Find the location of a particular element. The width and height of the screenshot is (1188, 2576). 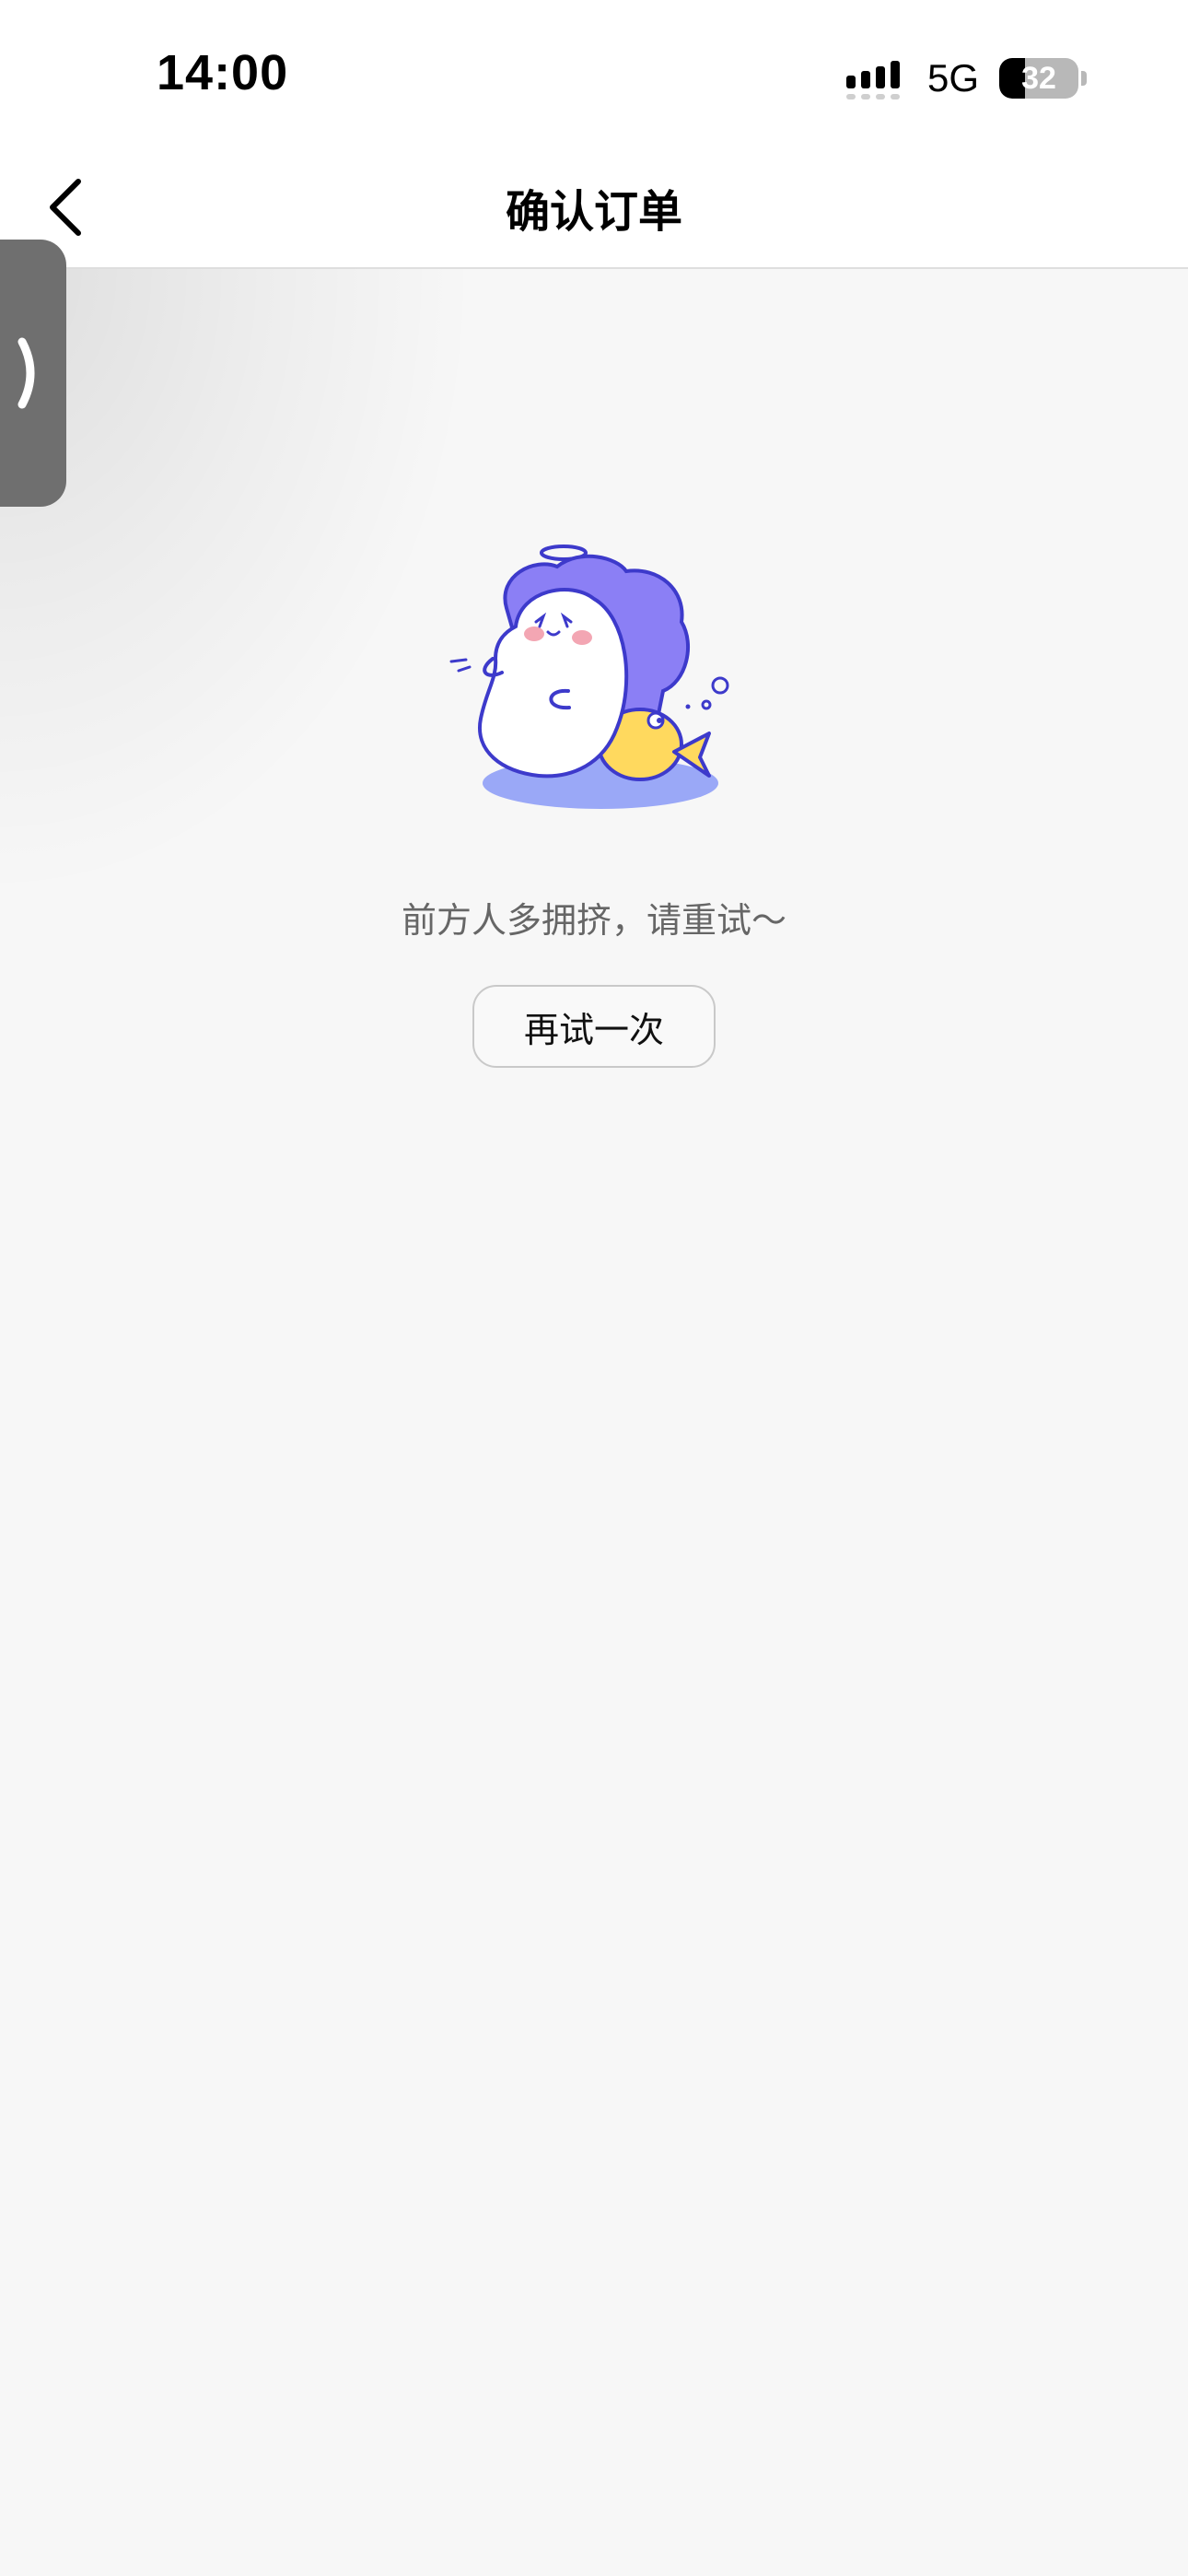

battery-icon: 32 is located at coordinates (1038, 78).